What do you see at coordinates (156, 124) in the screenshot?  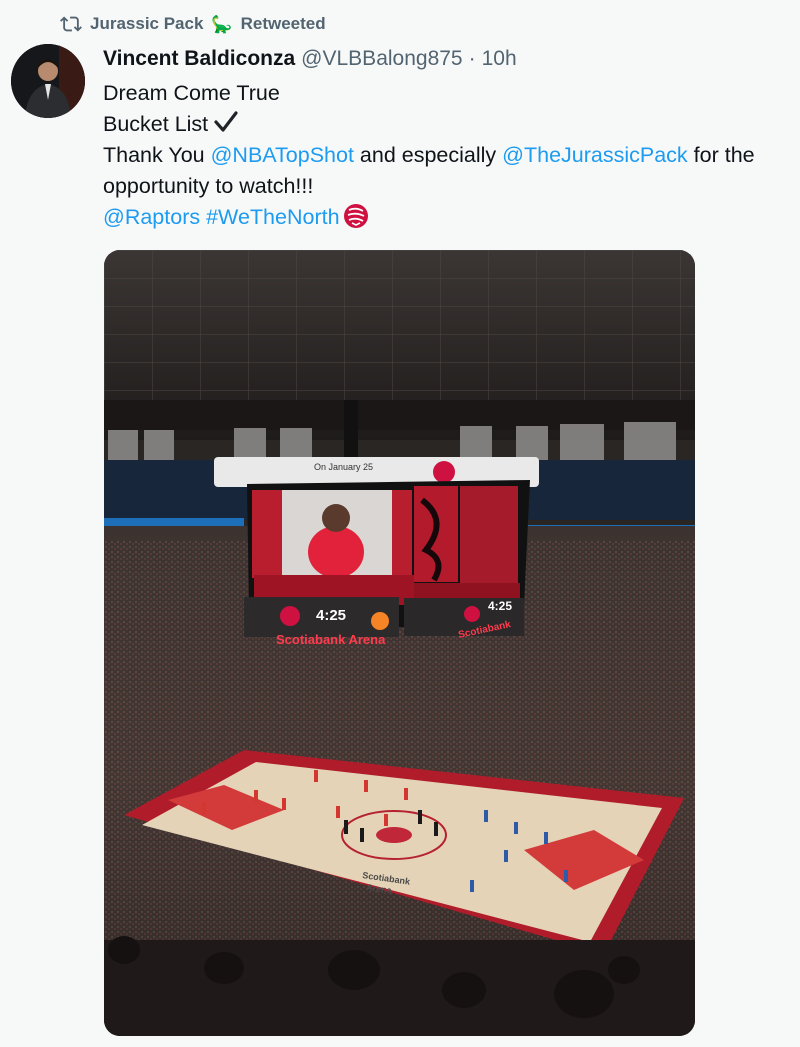 I see `tweet-line: Bucket List` at bounding box center [156, 124].